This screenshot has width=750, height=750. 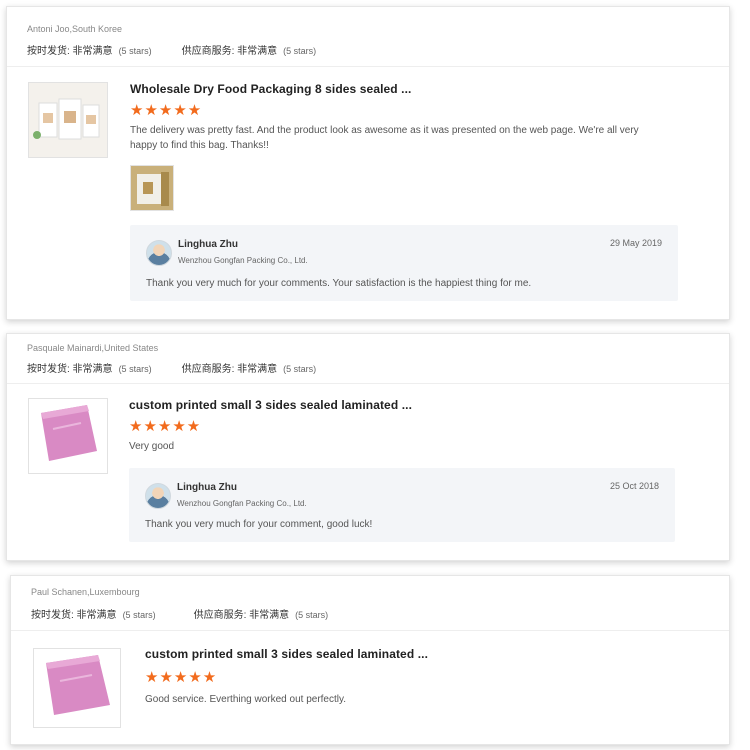 I want to click on review-comment: Very good, so click(x=152, y=446).